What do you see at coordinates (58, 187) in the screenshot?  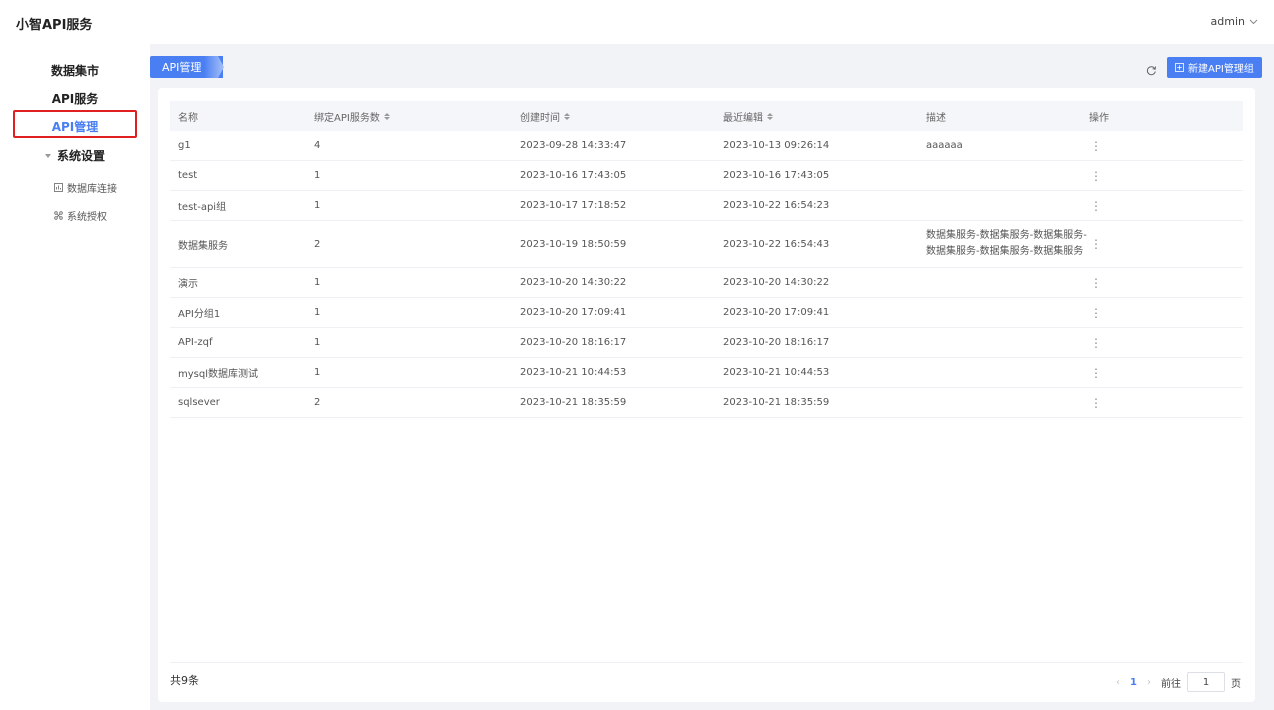 I see `database-icon` at bounding box center [58, 187].